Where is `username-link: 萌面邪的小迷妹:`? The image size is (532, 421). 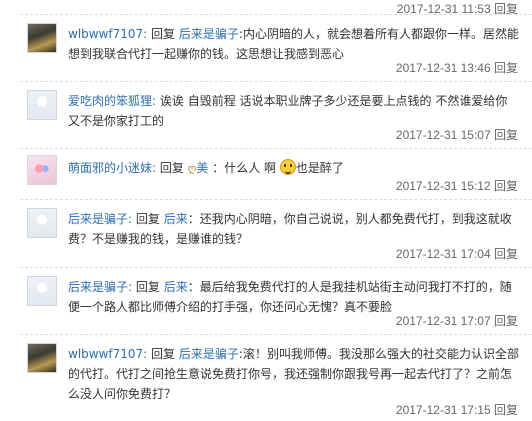 username-link: 萌面邪的小迷妹: is located at coordinates (112, 168).